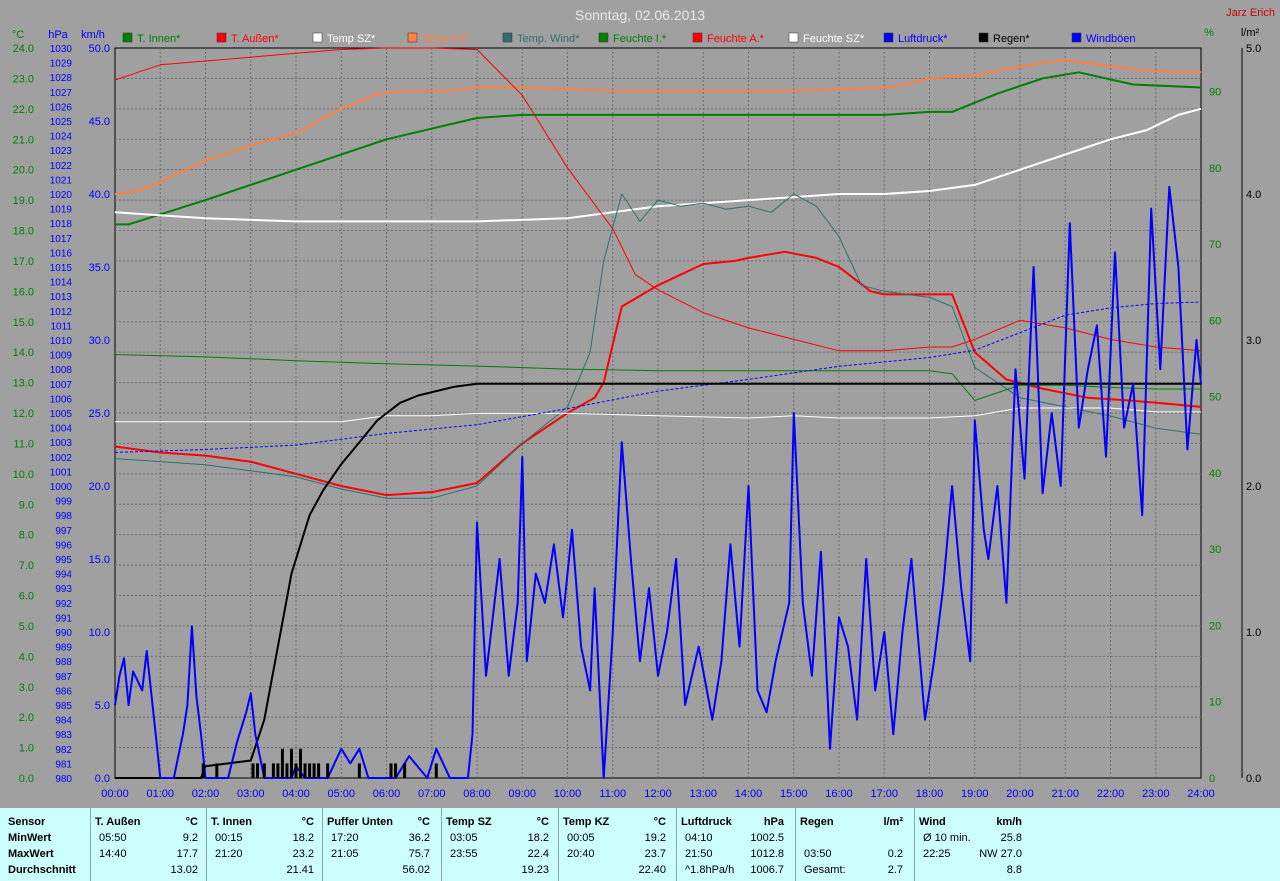  What do you see at coordinates (99, 195) in the screenshot?
I see `kmh-tick-label: 40.0` at bounding box center [99, 195].